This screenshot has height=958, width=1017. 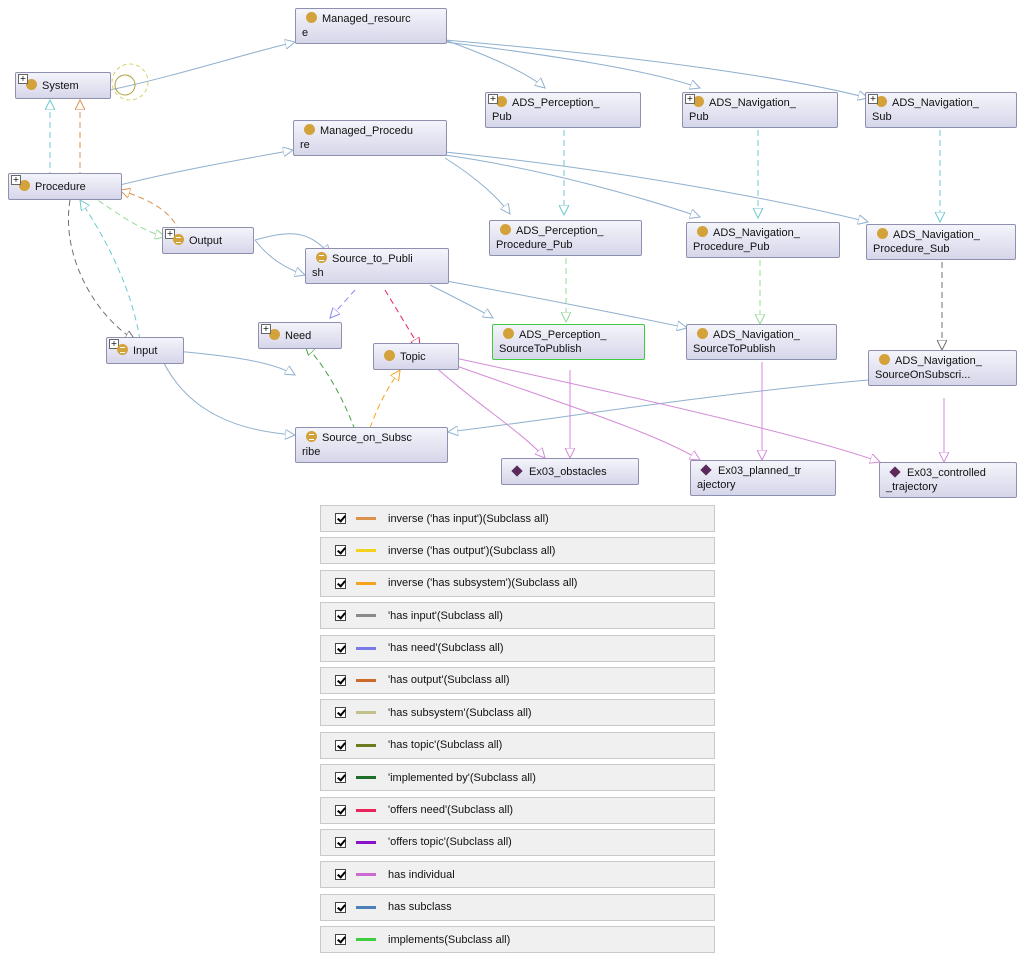 I want to click on legend-row: 'has input'(Subclass all), so click(x=517, y=616).